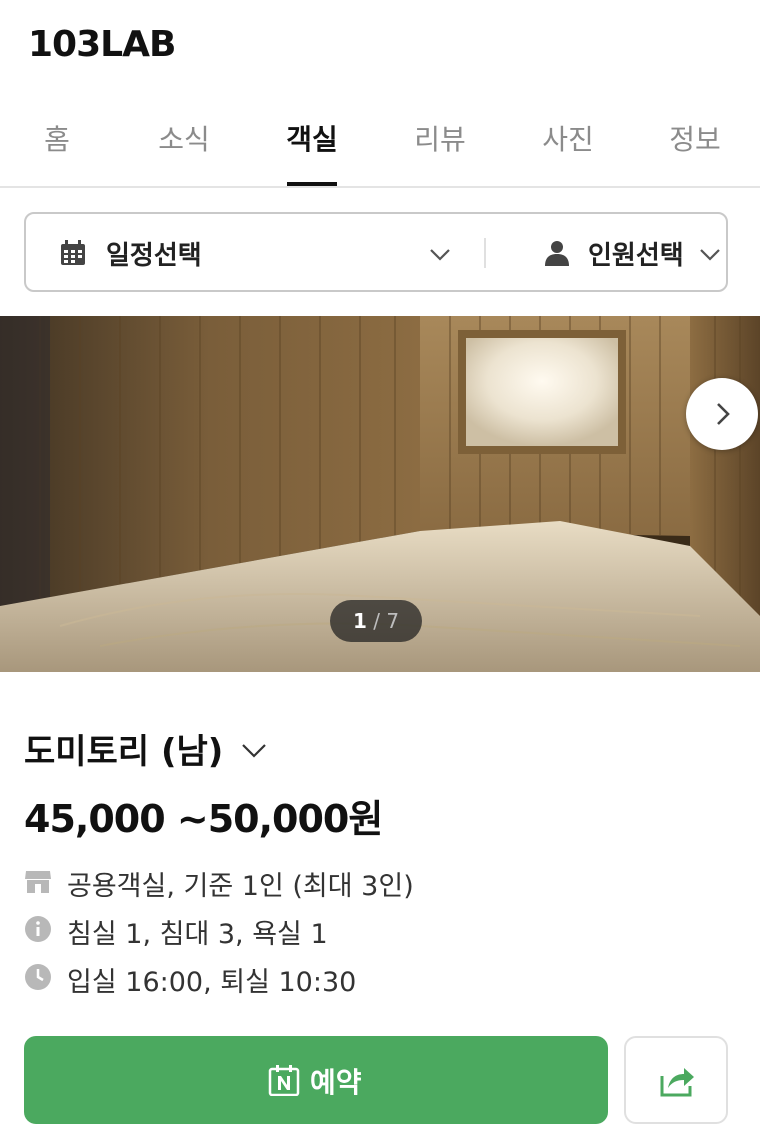 This screenshot has width=760, height=1140. Describe the element at coordinates (568, 138) in the screenshot. I see `tab-photos: 사진` at that location.